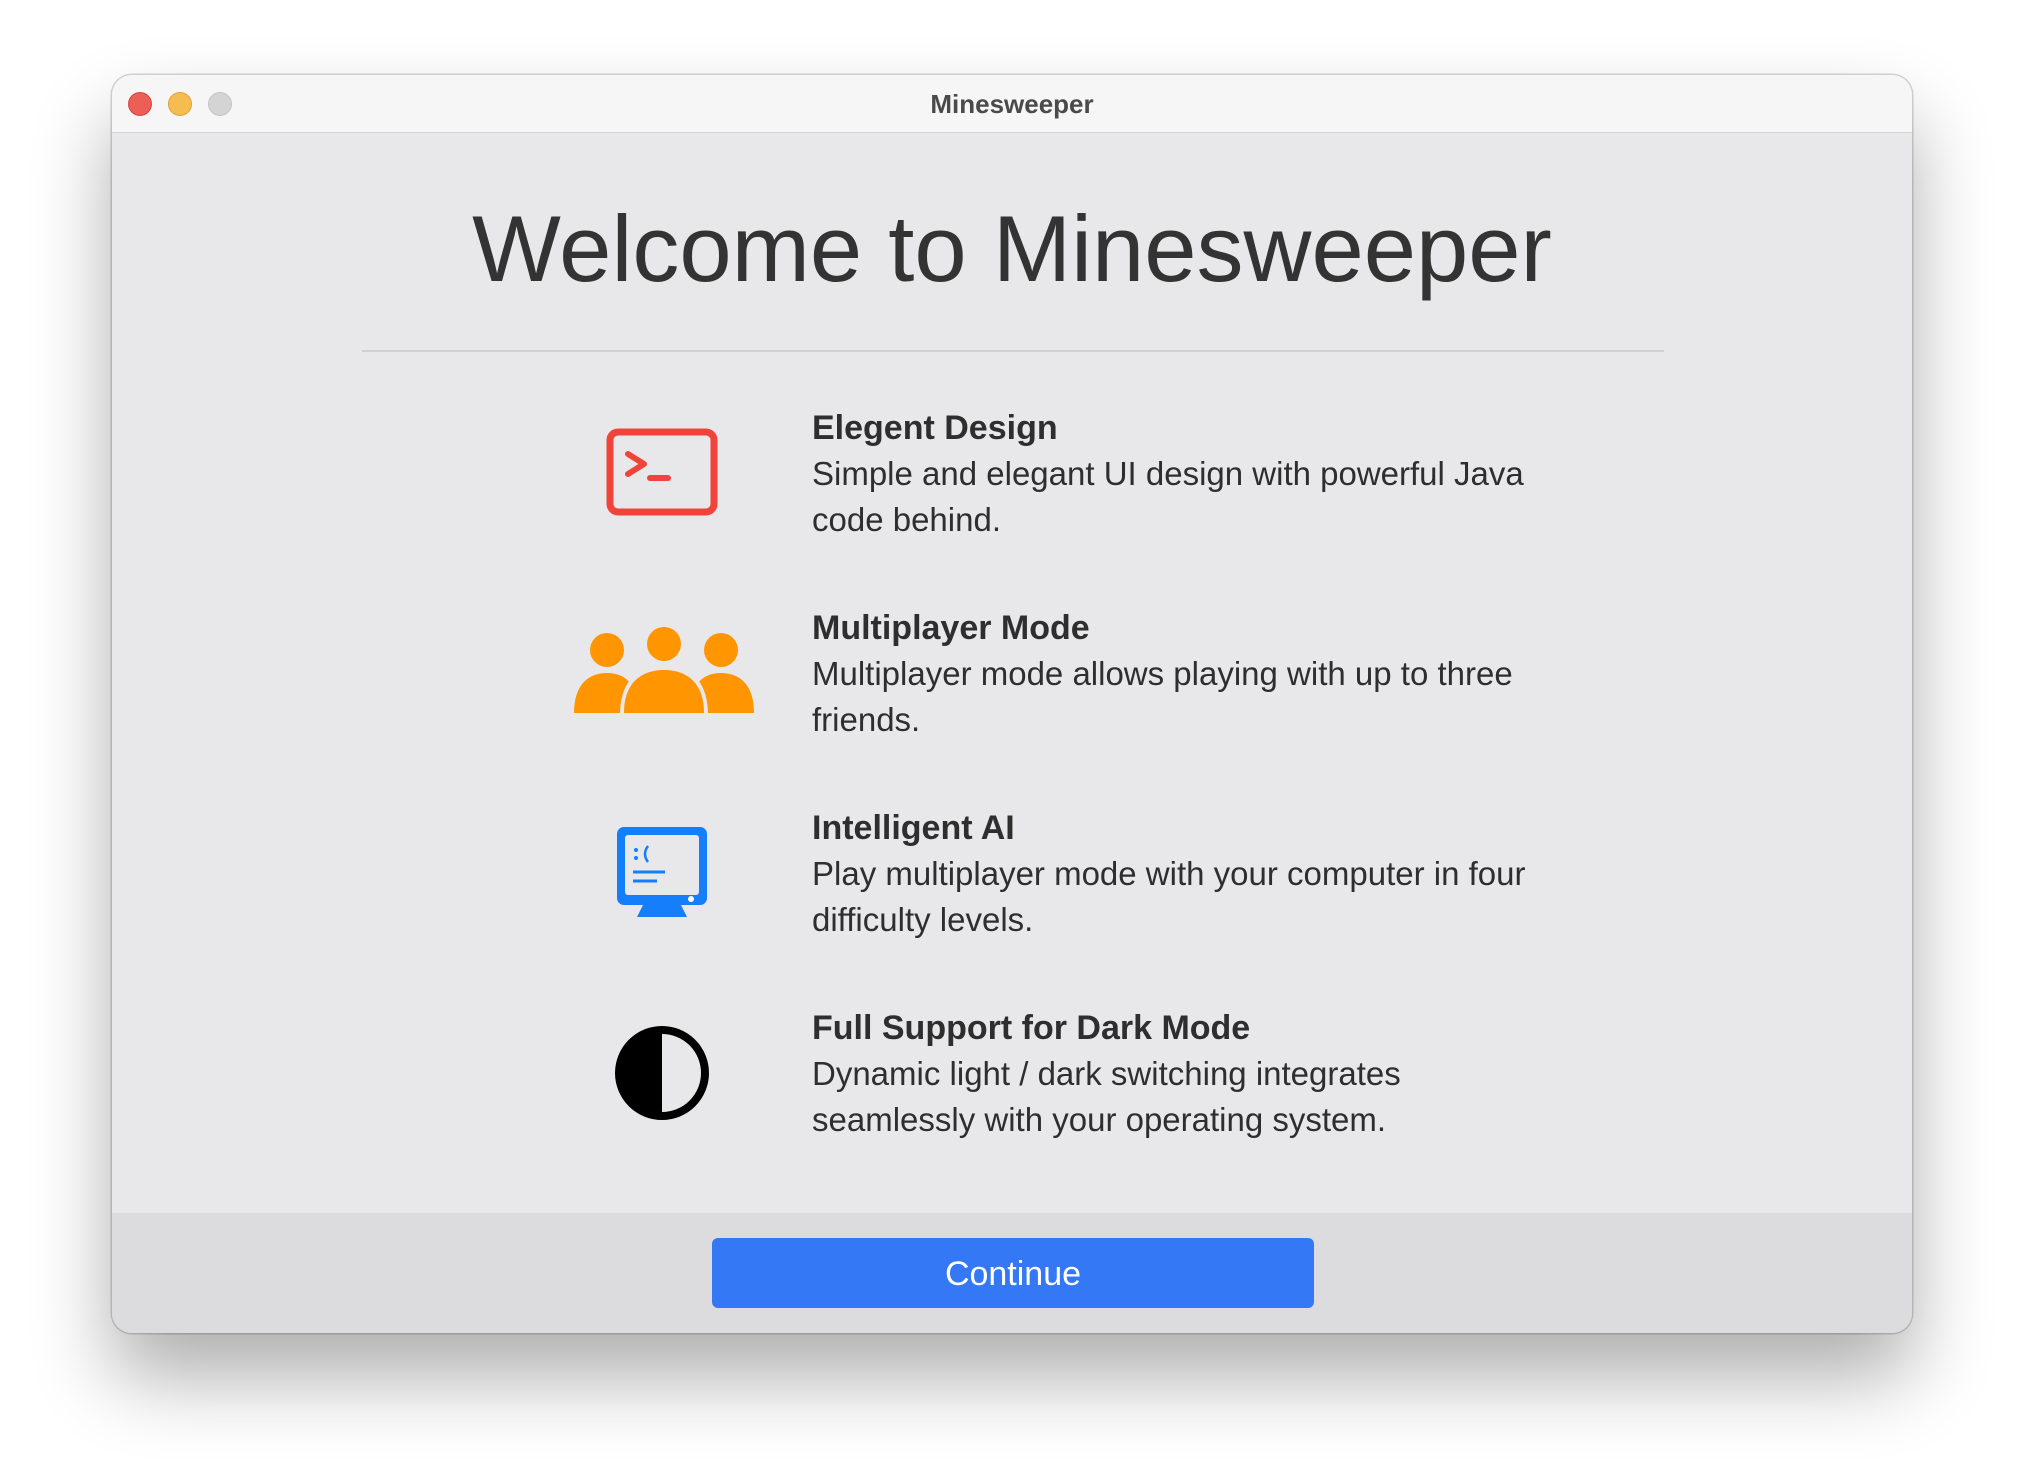  I want to click on feature-title: Elegent Design, so click(935, 428).